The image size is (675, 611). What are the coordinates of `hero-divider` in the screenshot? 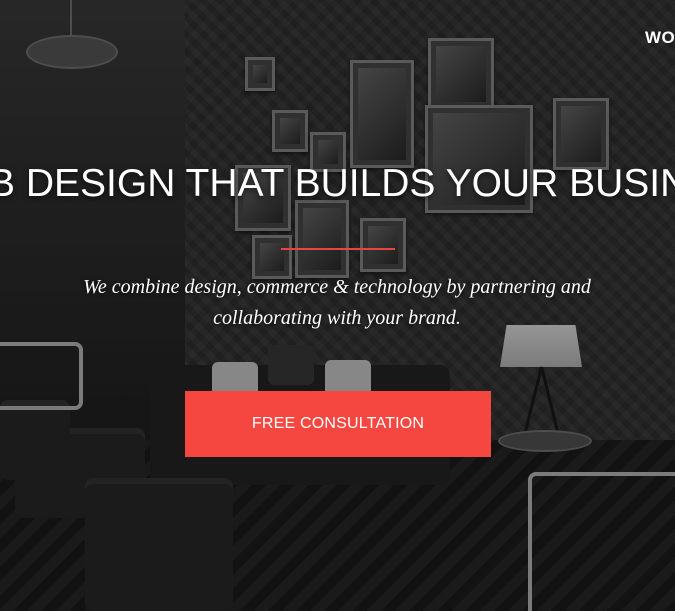 It's located at (338, 249).